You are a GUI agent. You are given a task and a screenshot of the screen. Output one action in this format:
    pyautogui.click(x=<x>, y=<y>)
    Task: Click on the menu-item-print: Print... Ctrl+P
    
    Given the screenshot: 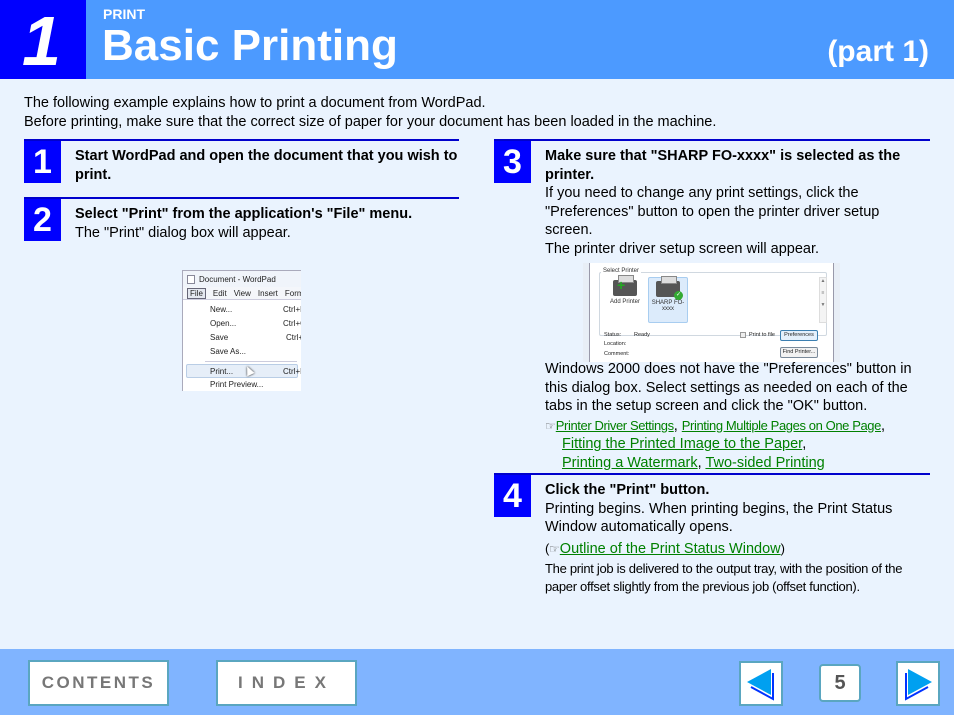 What is the action you would take?
    pyautogui.click(x=243, y=371)
    